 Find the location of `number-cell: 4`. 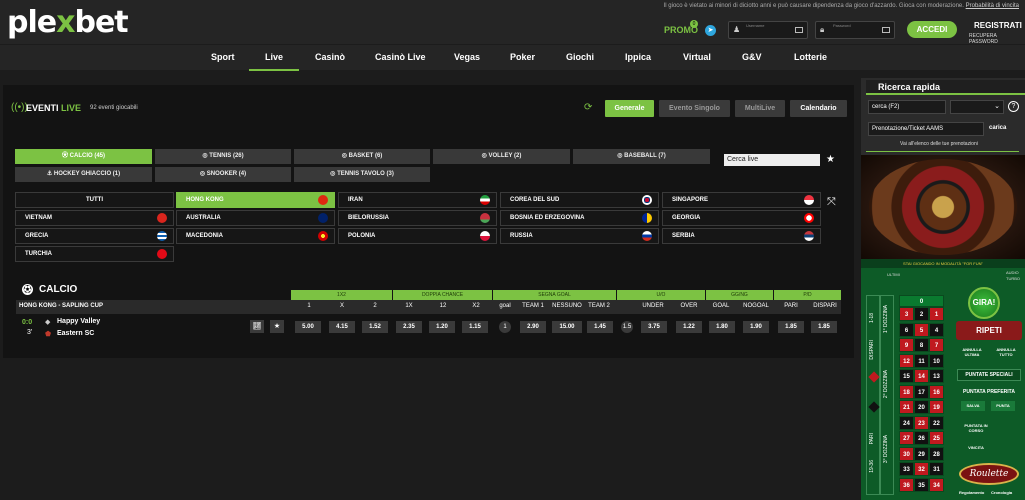

number-cell: 4 is located at coordinates (936, 329).